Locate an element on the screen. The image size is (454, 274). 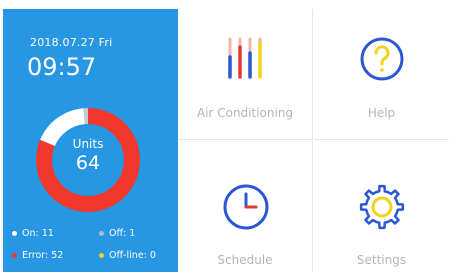
schedule-button: Schedule is located at coordinates (245, 206).